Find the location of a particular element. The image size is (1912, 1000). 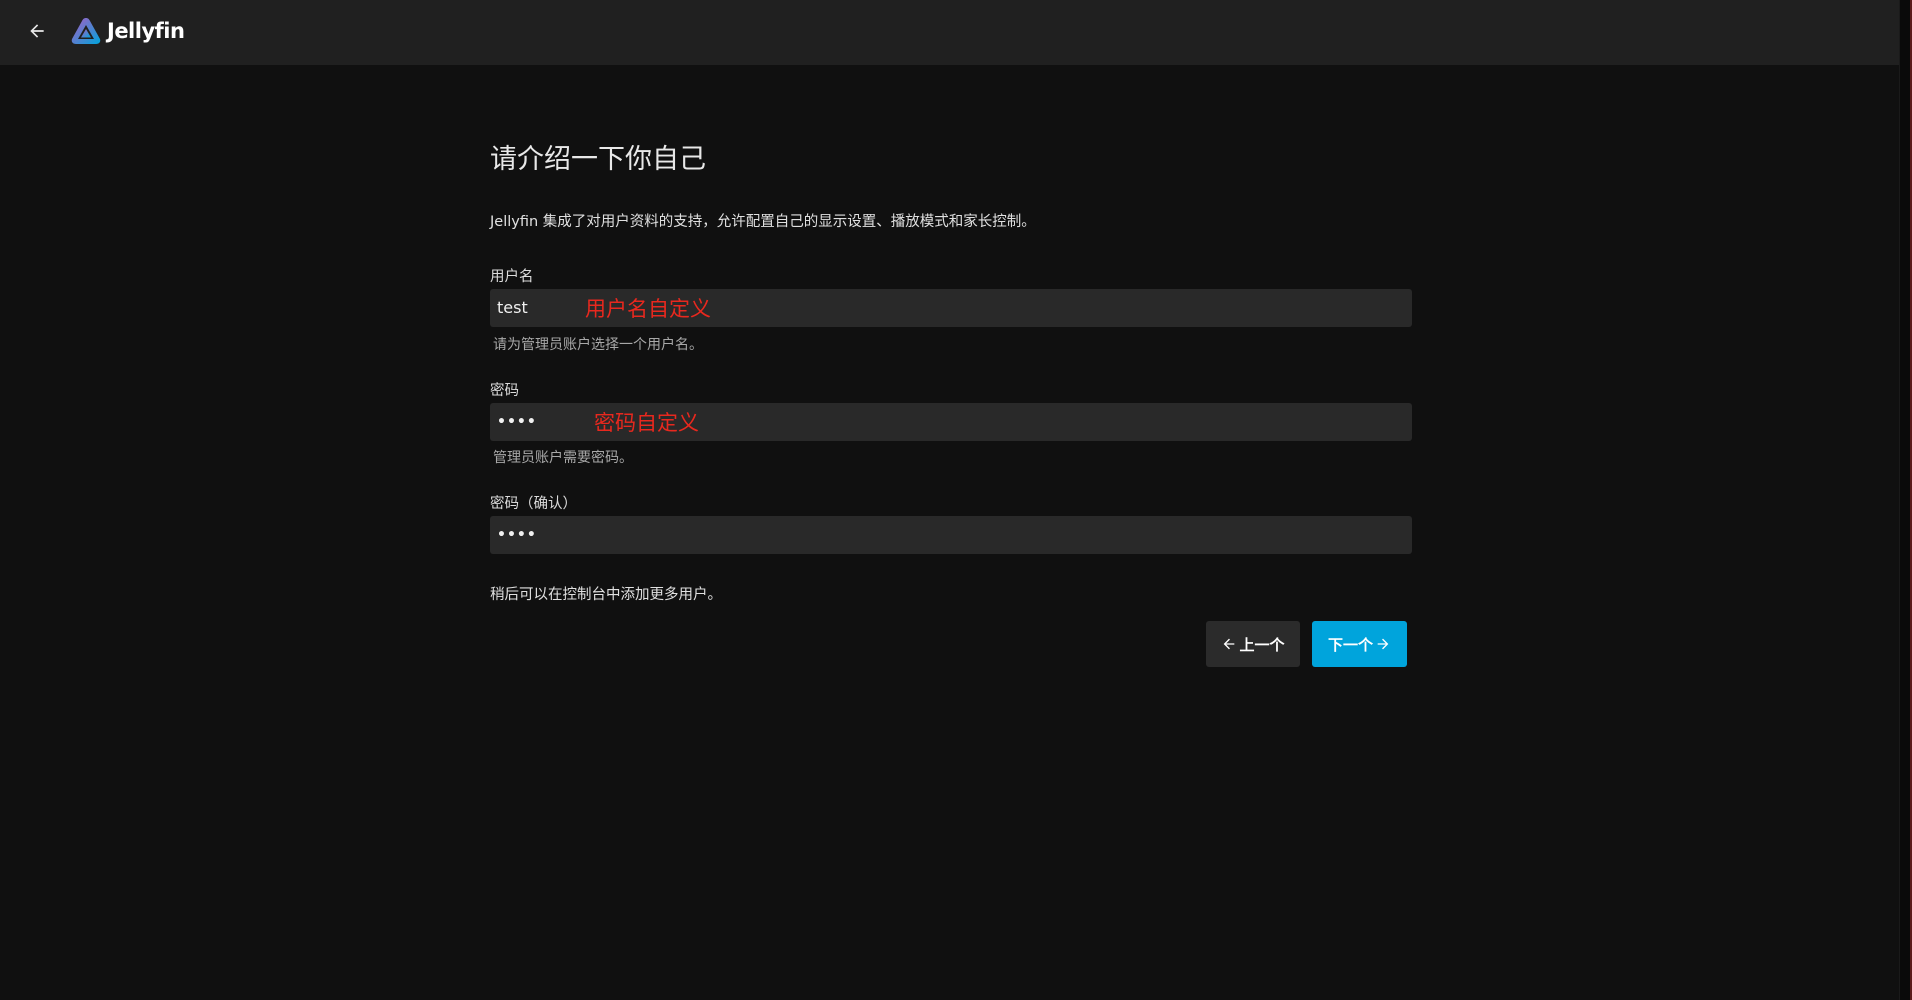

password-input: •••• 密码自定义 is located at coordinates (951, 422).